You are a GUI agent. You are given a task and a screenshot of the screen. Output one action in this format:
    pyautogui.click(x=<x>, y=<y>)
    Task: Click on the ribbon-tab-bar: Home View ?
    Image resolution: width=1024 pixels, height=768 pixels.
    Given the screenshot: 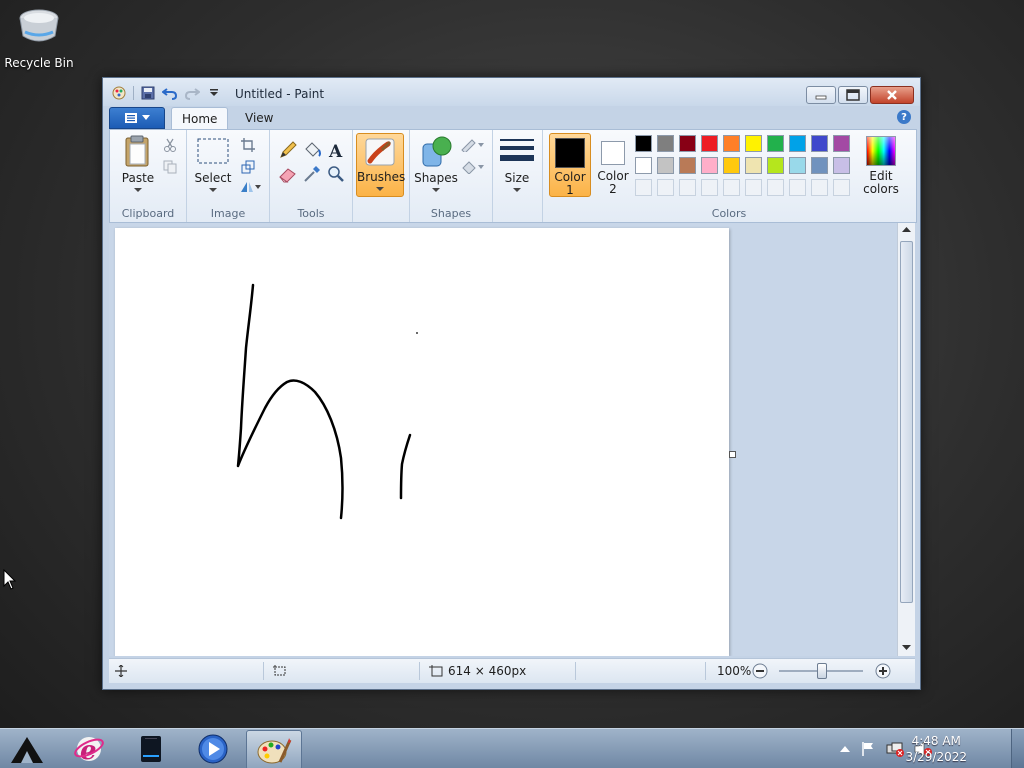 What is the action you would take?
    pyautogui.click(x=512, y=118)
    